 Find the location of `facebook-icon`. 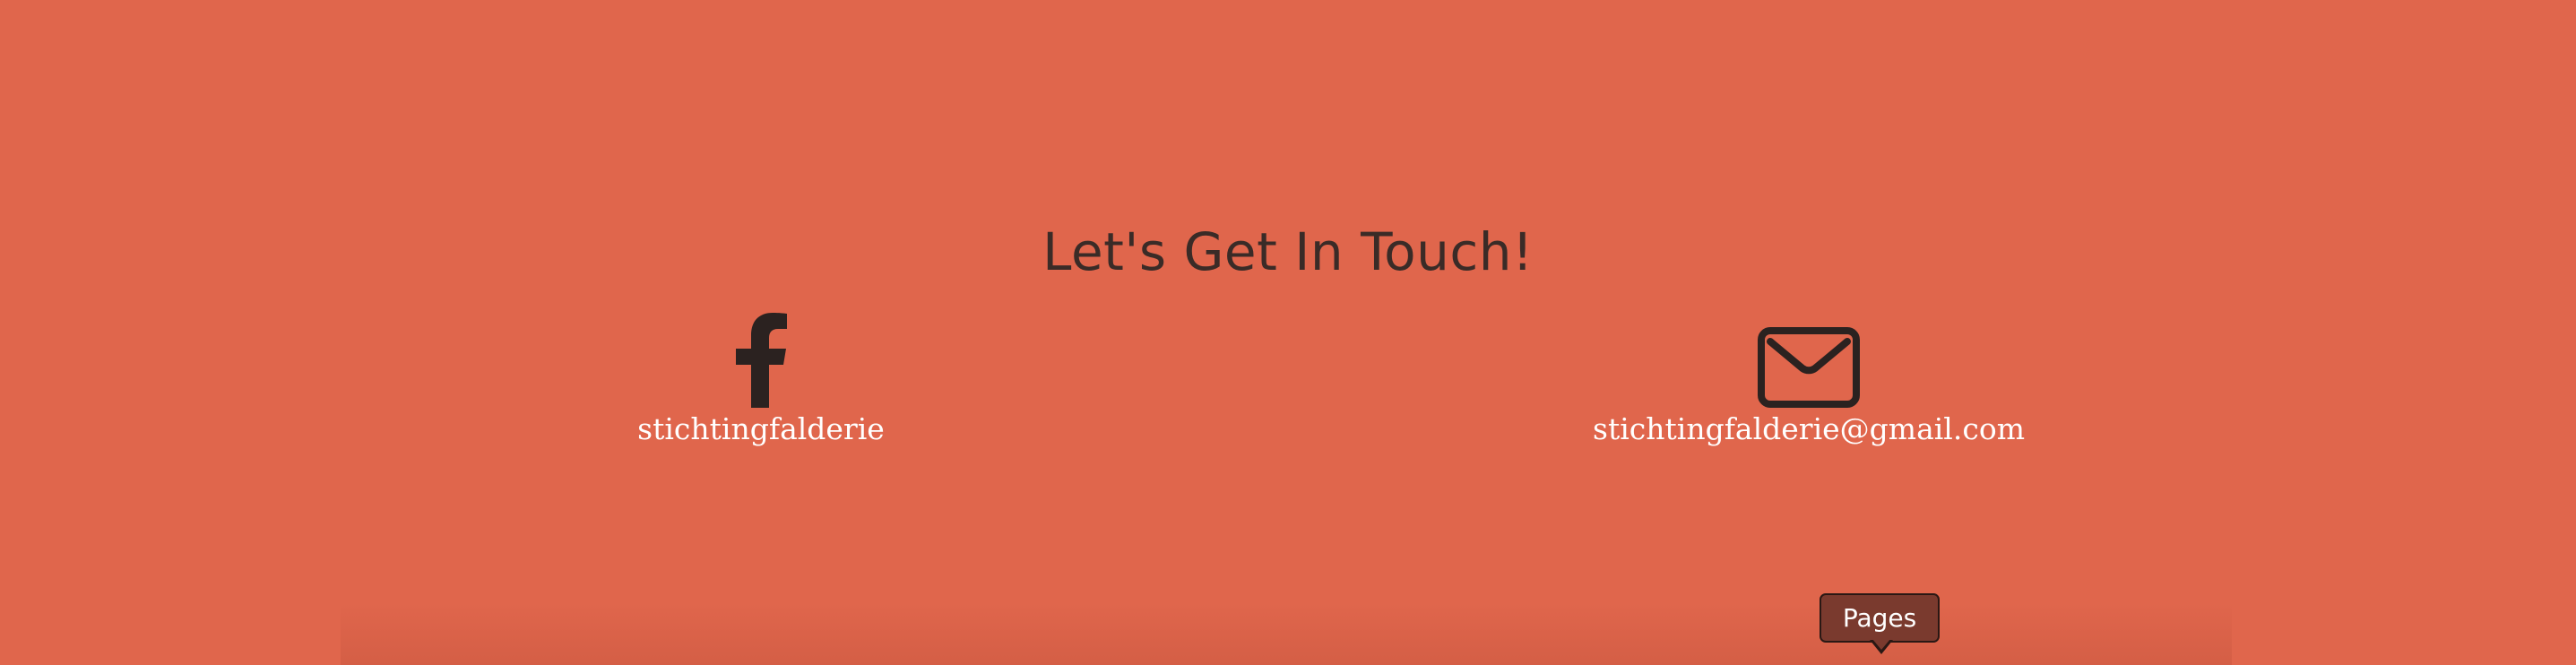

facebook-icon is located at coordinates (761, 360).